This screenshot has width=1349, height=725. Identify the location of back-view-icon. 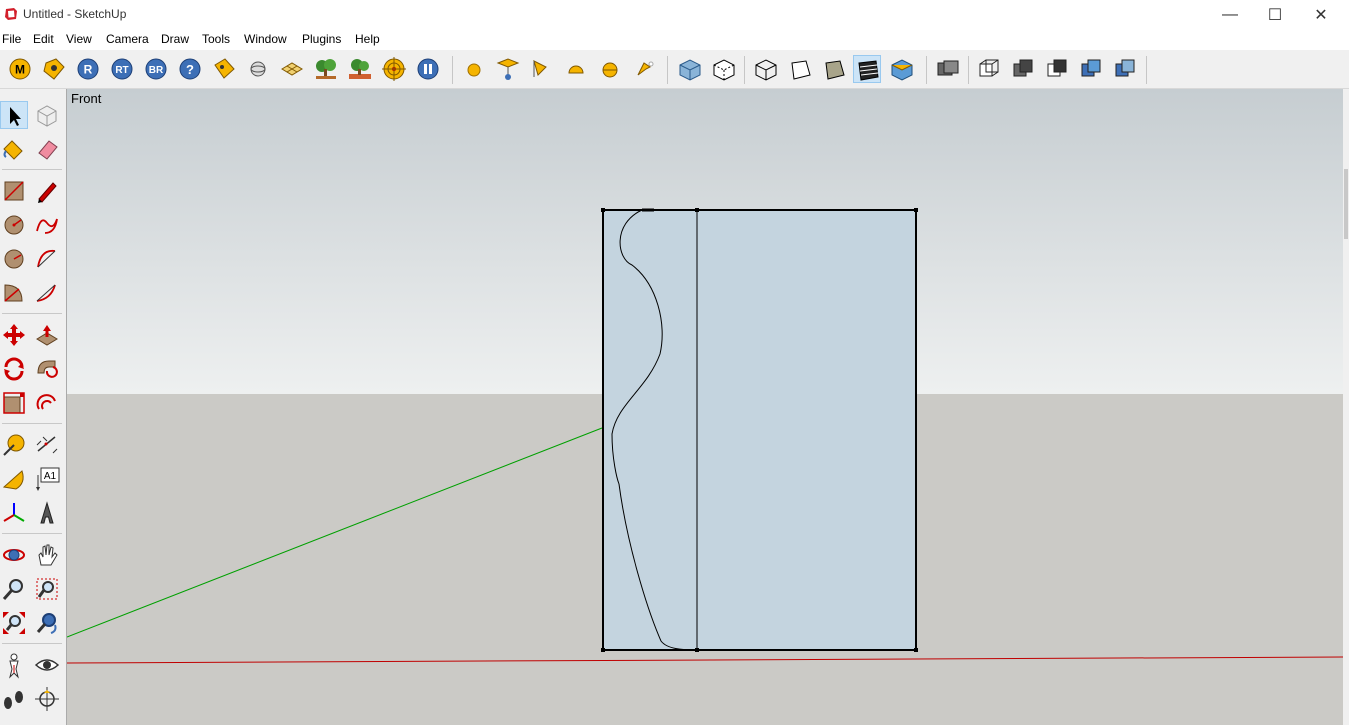
(1126, 69).